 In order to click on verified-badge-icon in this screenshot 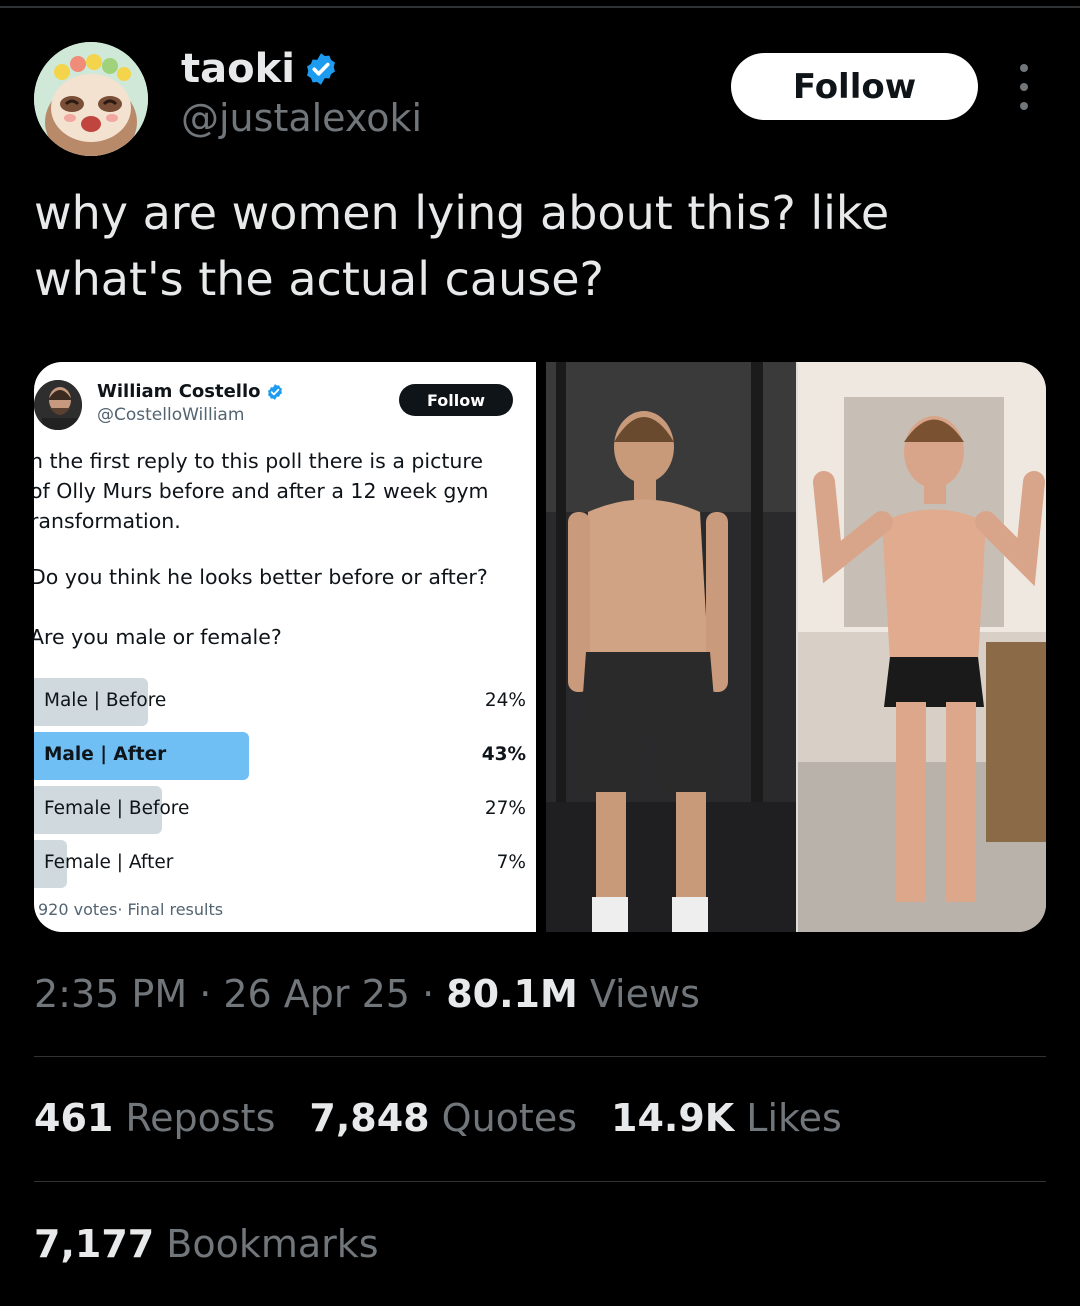, I will do `click(320, 69)`.